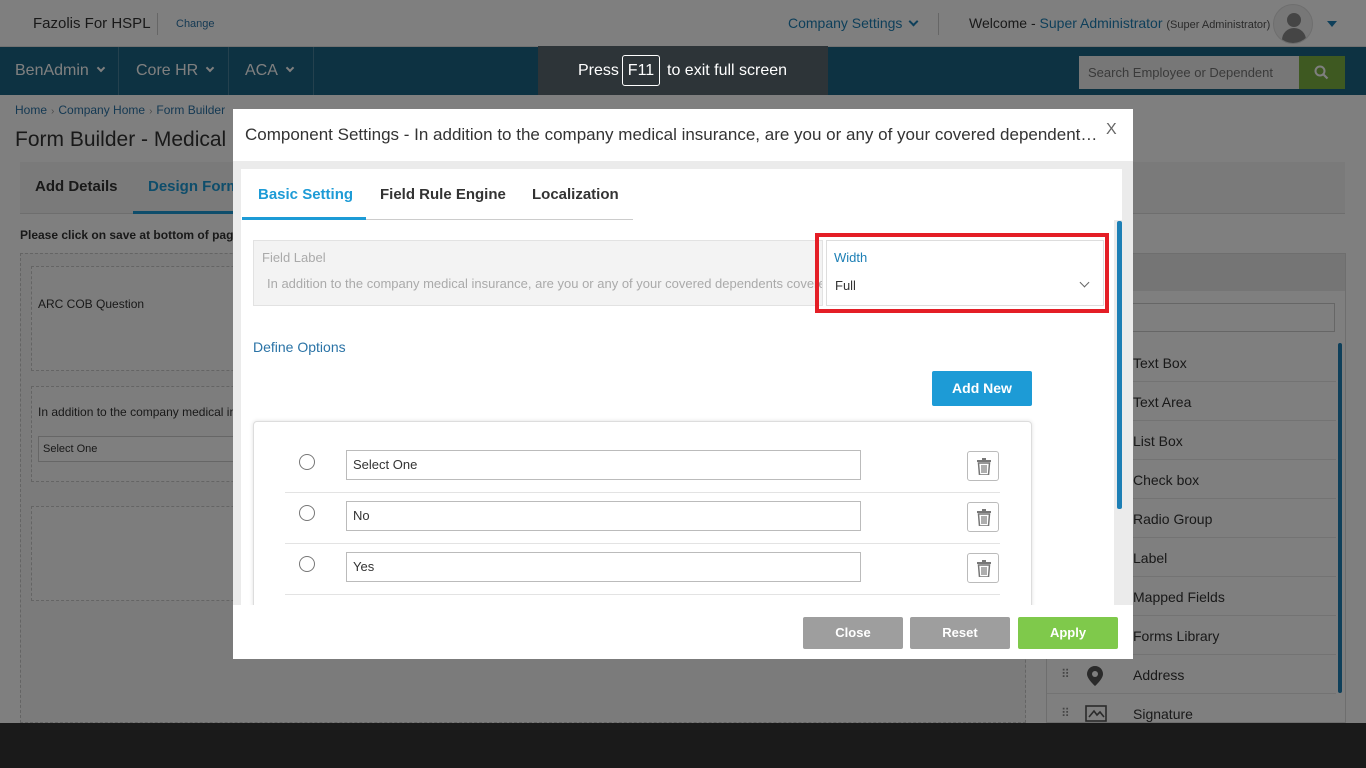 The width and height of the screenshot is (1366, 768). What do you see at coordinates (641, 70) in the screenshot?
I see `fullscreen-key: F11` at bounding box center [641, 70].